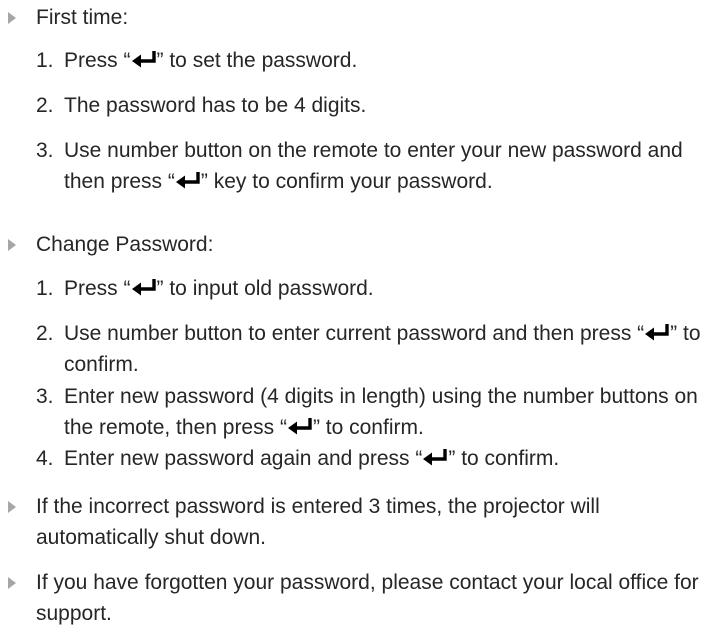 The height and width of the screenshot is (630, 704). Describe the element at coordinates (243, 458) in the screenshot. I see `step-text: Enter new password again and press “` at that location.